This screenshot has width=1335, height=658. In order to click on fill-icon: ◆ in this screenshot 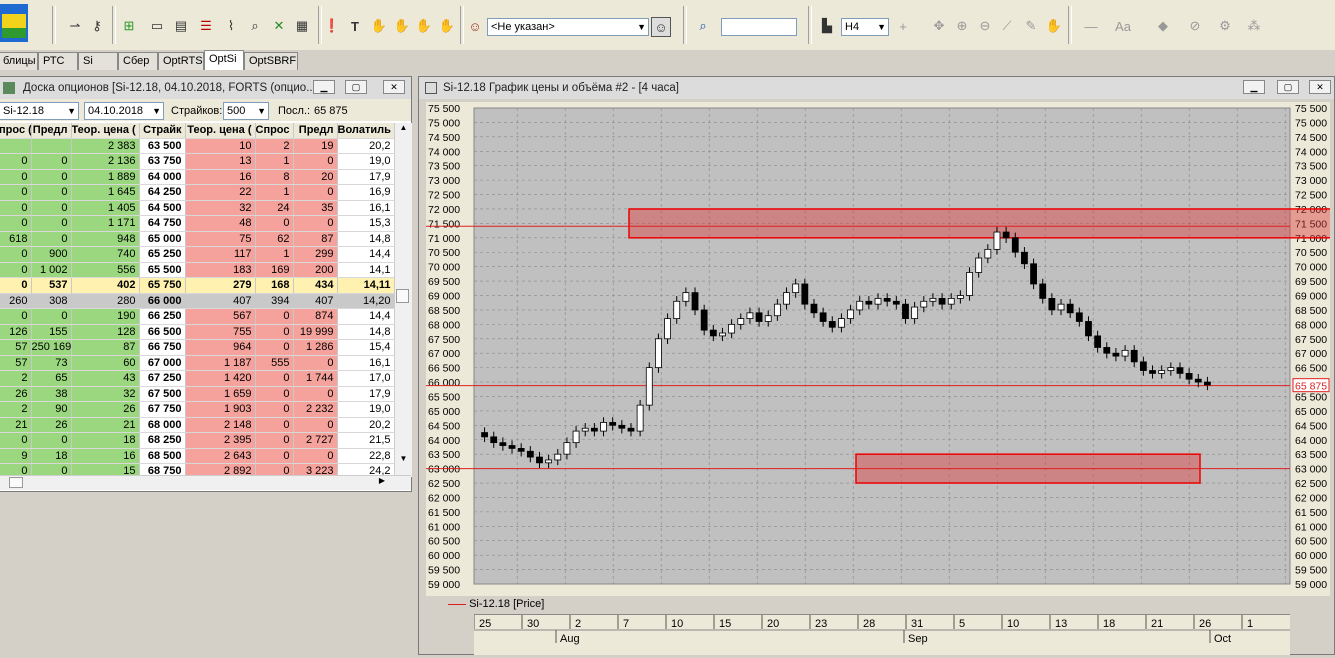, I will do `click(1163, 26)`.